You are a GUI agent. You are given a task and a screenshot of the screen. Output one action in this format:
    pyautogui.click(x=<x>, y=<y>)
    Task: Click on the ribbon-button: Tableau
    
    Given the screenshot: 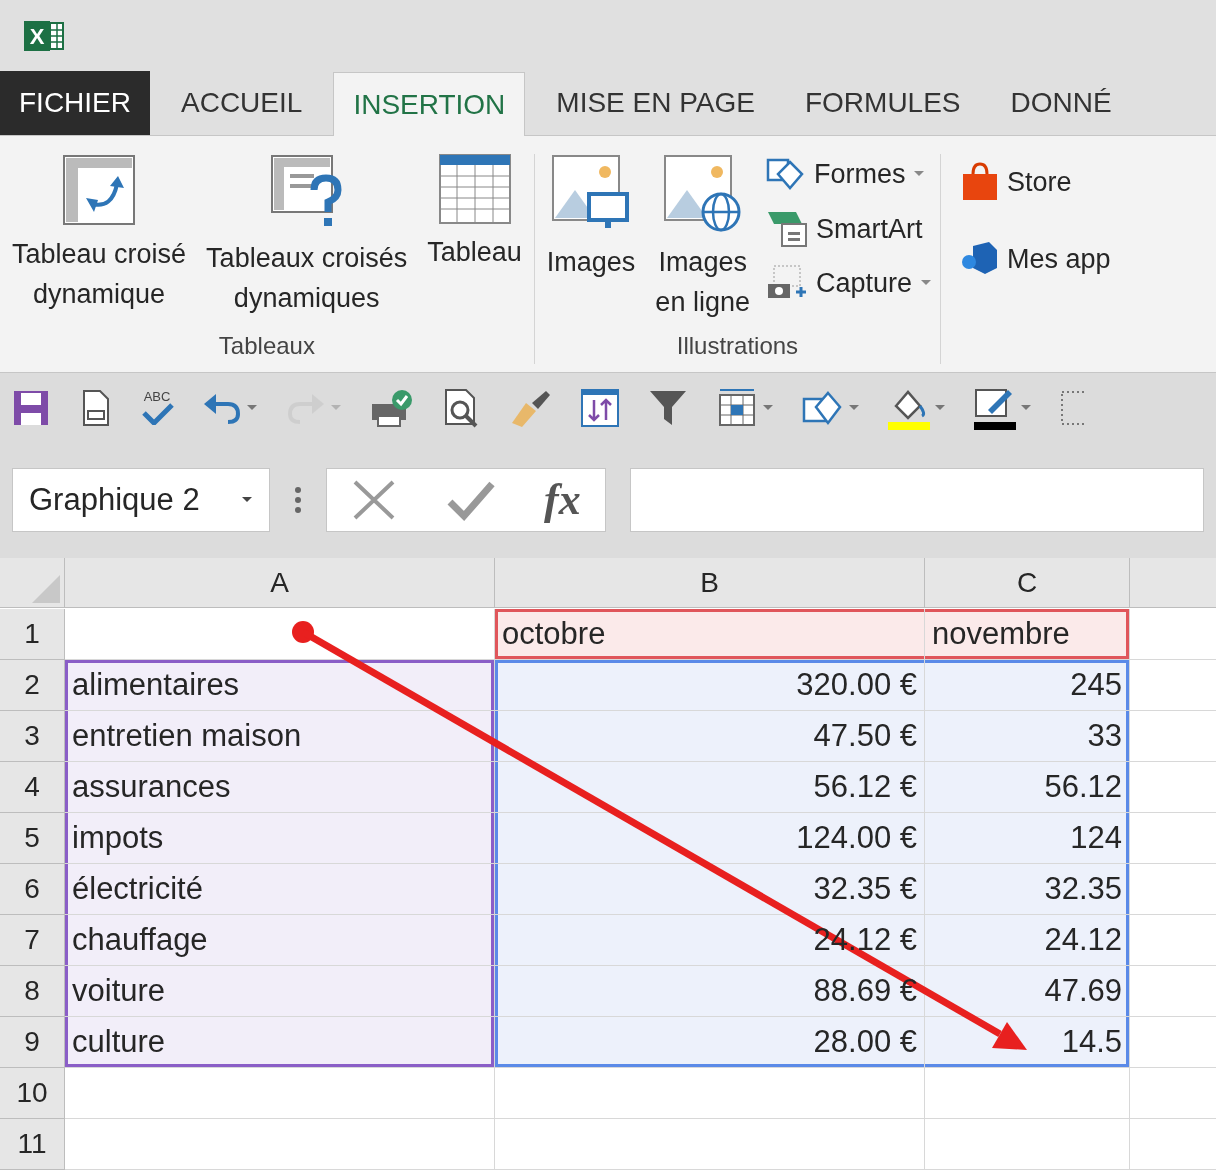 What is the action you would take?
    pyautogui.click(x=474, y=239)
    